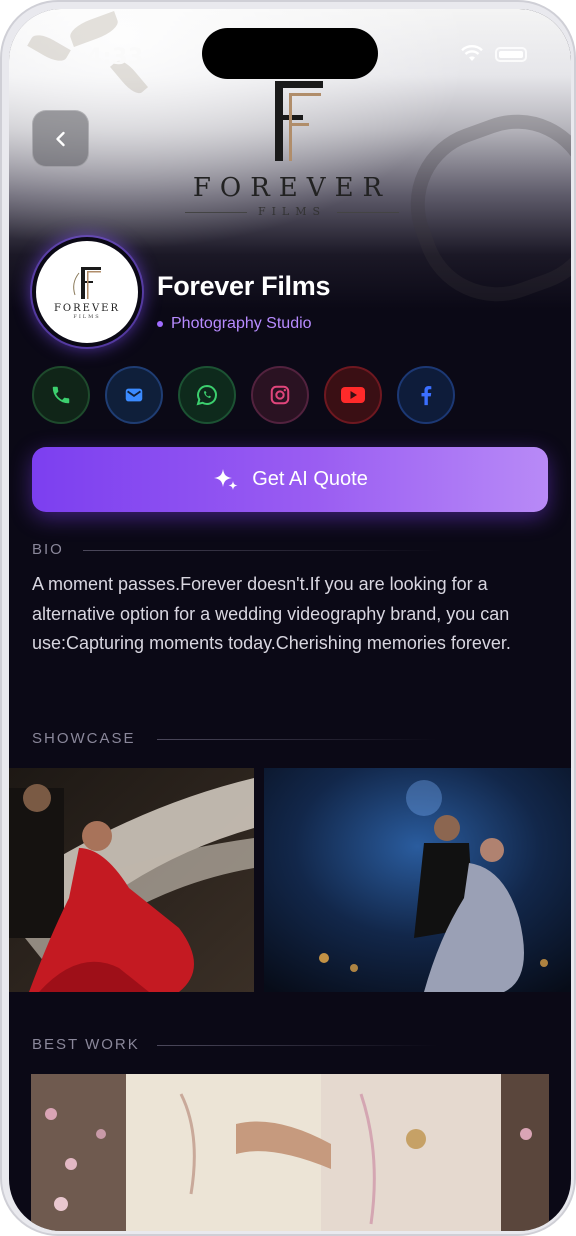  Describe the element at coordinates (511, 54) in the screenshot. I see `battery-icon` at that location.